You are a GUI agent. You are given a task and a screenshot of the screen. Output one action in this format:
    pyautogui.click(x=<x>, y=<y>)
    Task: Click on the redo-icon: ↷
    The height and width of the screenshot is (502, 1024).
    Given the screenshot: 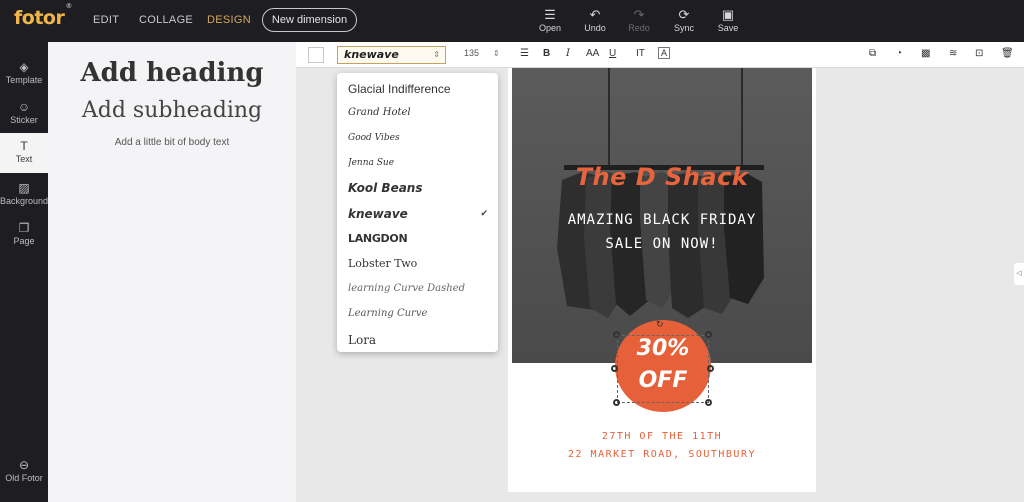 What is the action you would take?
    pyautogui.click(x=639, y=14)
    